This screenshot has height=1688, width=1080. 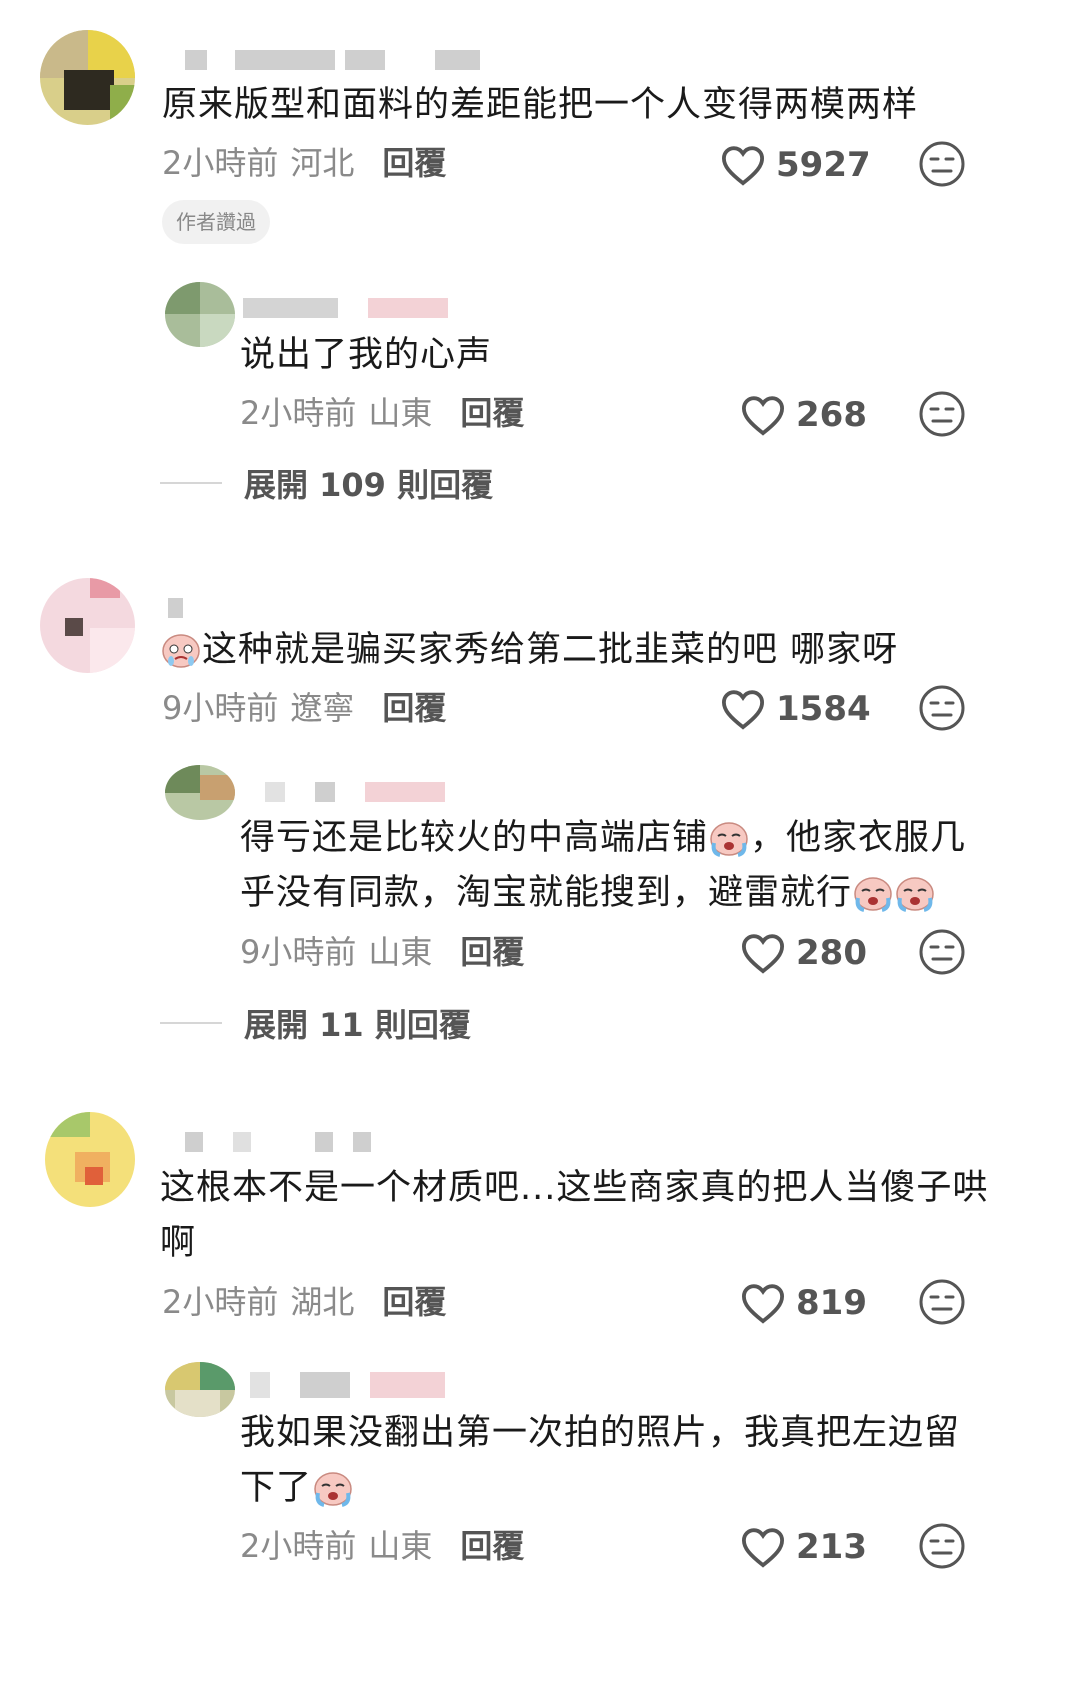 What do you see at coordinates (574, 1188) in the screenshot?
I see `comment-text-line1: 这根本不是一个材质吧...这些商家真的把人当傻子哄` at bounding box center [574, 1188].